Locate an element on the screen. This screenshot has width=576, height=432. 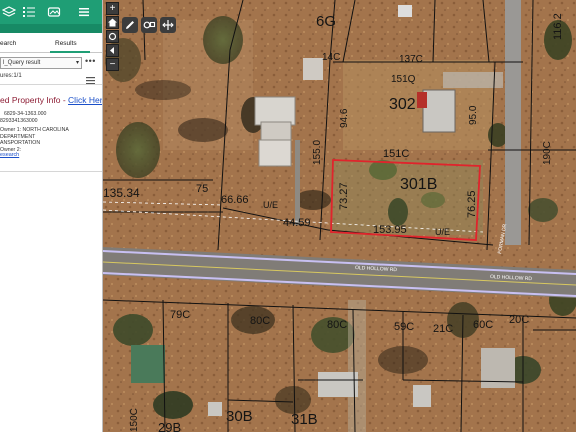
query-select-value: l_Query result is located at coordinates (22, 63).